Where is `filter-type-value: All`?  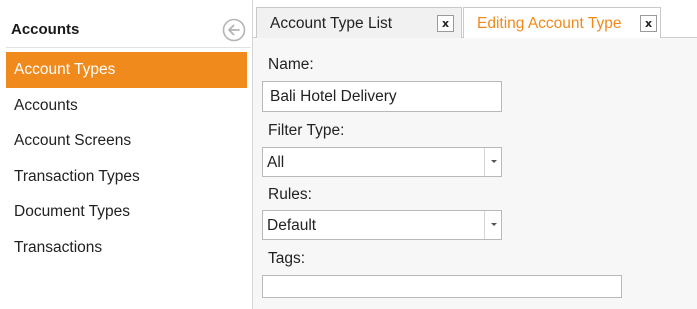 filter-type-value: All is located at coordinates (276, 162).